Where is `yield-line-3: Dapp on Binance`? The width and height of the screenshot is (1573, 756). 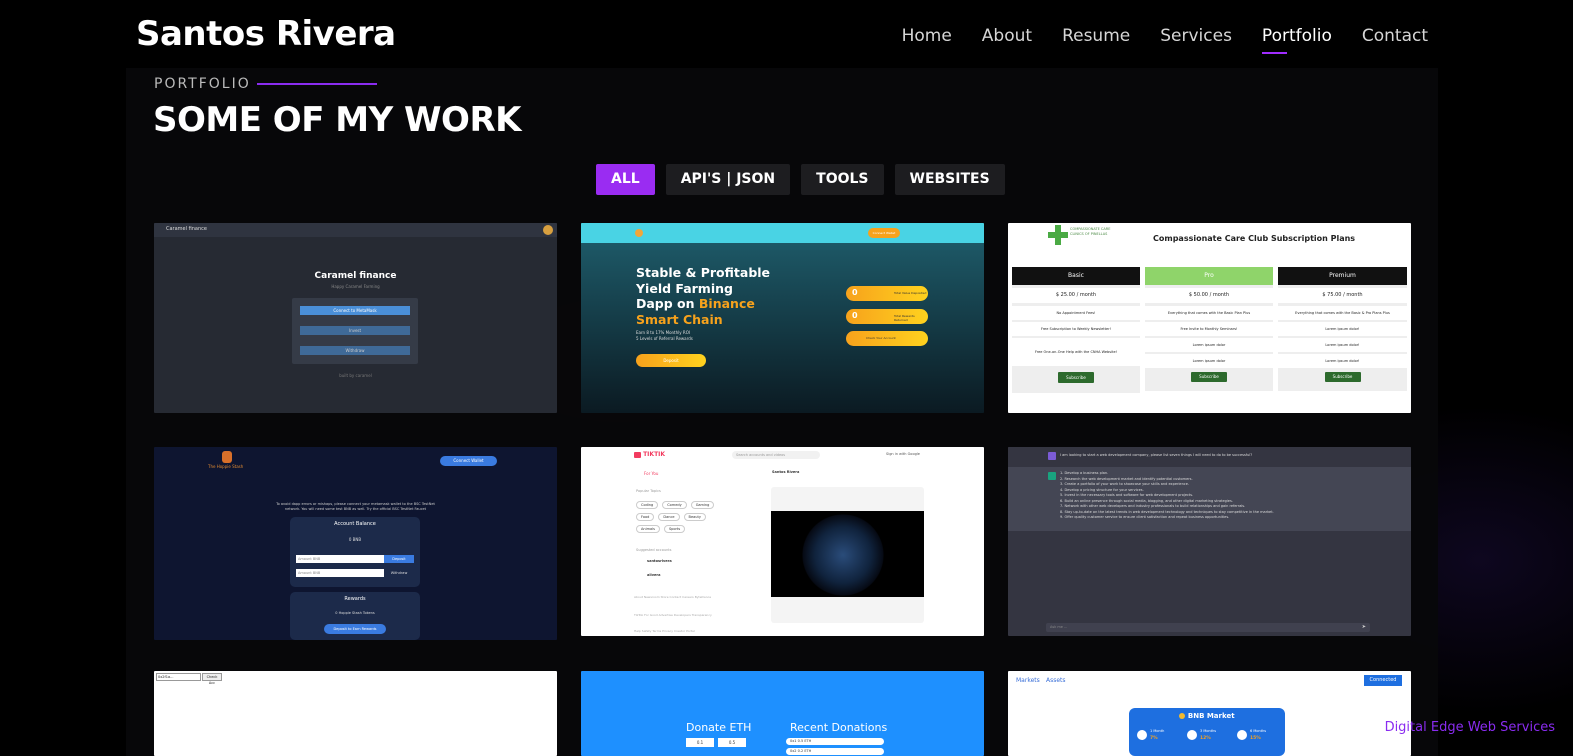
yield-line-3: Dapp on Binance is located at coordinates (703, 304).